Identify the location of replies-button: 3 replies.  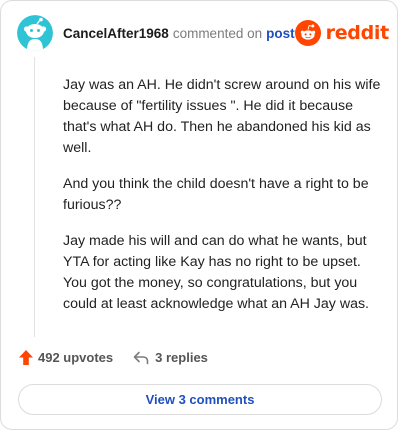
(170, 357).